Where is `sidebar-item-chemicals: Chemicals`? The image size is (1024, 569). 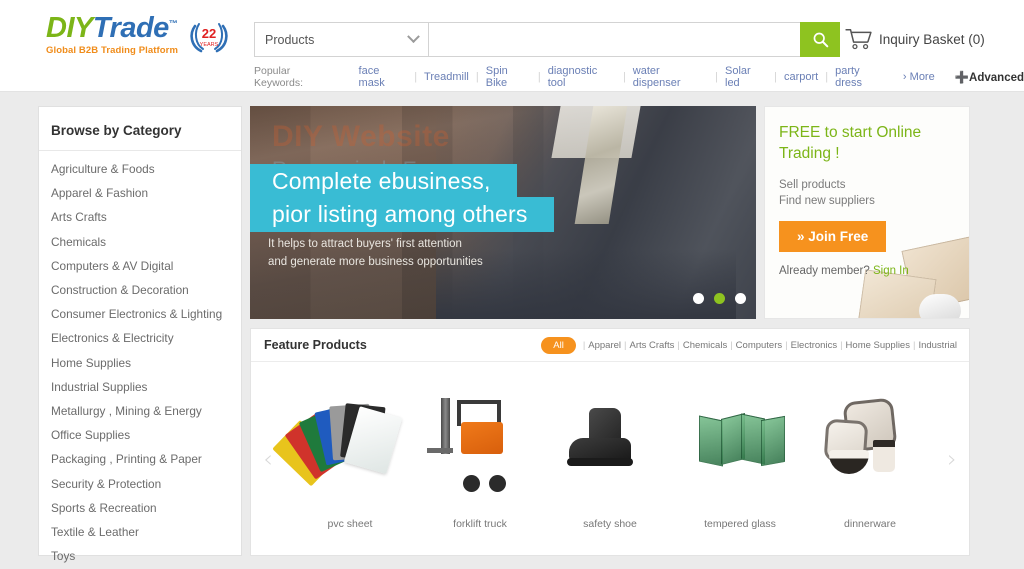
sidebar-item-chemicals: Chemicals is located at coordinates (140, 242).